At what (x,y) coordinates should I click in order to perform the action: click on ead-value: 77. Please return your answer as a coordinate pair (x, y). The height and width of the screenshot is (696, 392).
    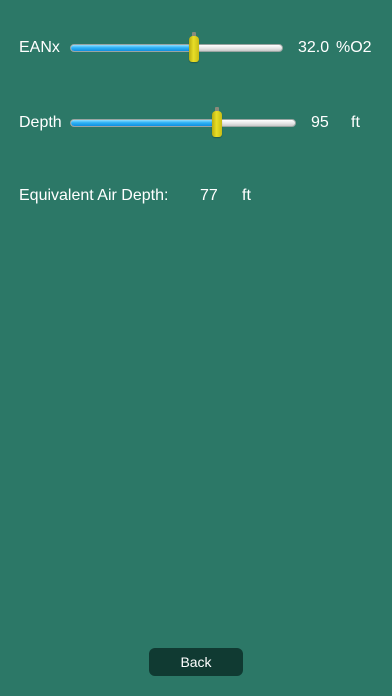
    Looking at the image, I should click on (209, 195).